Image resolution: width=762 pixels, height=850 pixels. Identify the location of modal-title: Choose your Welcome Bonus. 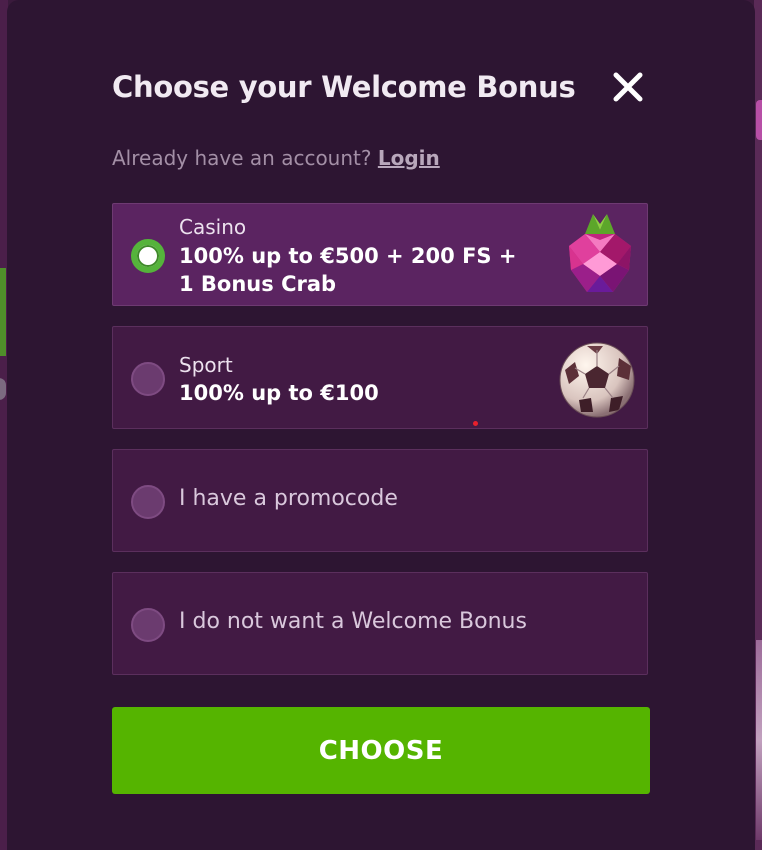
(344, 87).